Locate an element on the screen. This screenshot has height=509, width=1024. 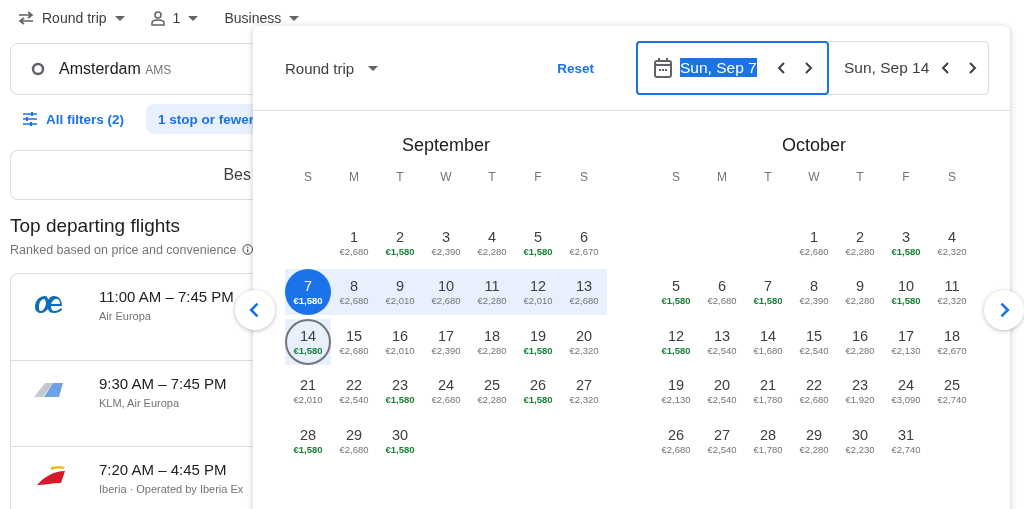
calendar-day: 4 €2,320 is located at coordinates (952, 242).